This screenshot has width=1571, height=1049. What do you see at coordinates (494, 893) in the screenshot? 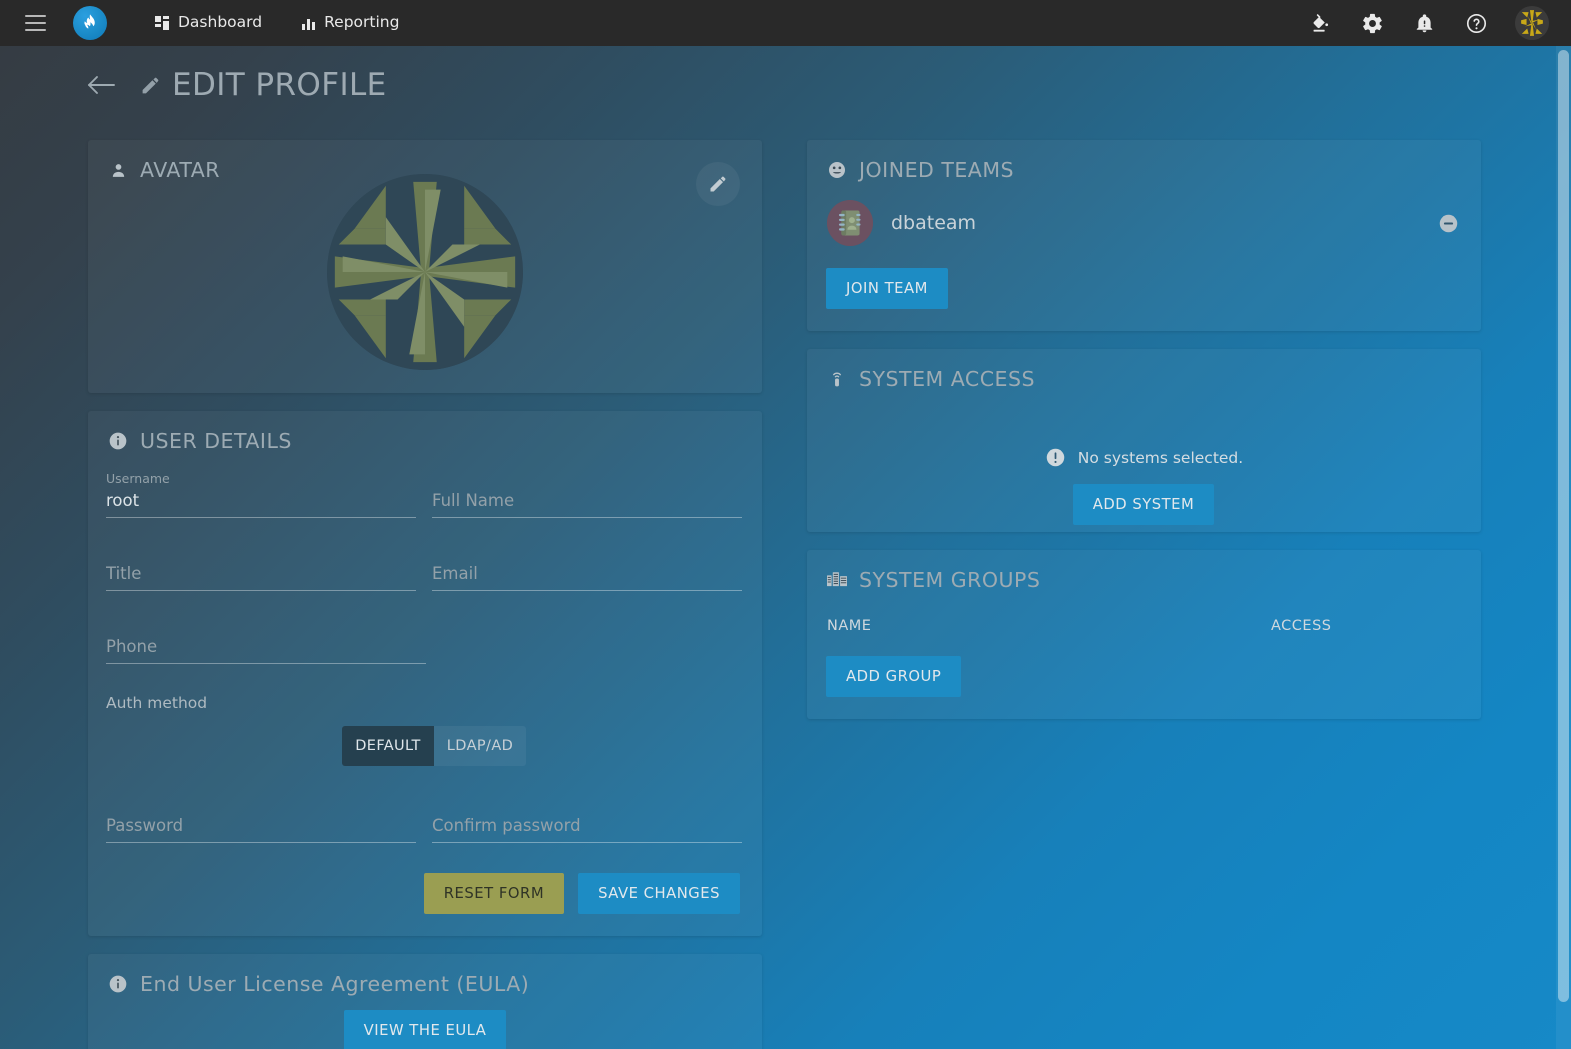
I see `reset-form-button: RESET FORM` at bounding box center [494, 893].